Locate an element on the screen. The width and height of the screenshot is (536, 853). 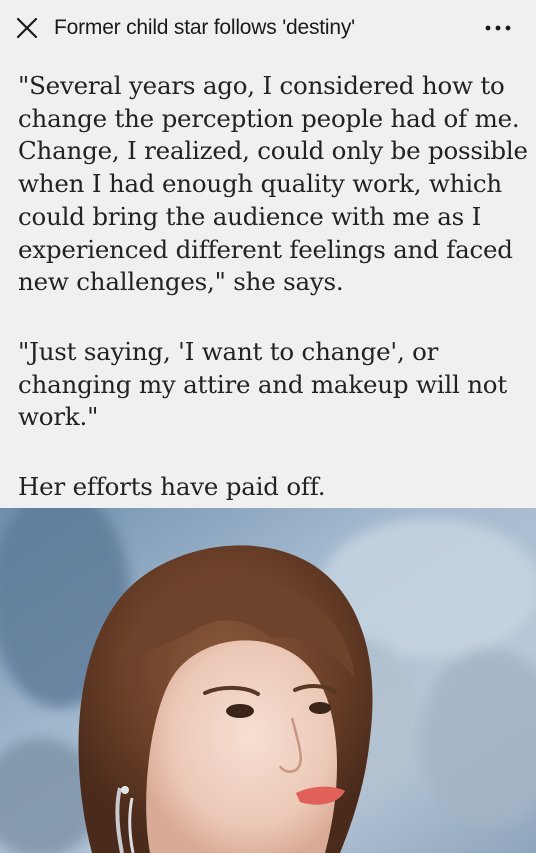
paragraph: Her efforts have paid off. is located at coordinates (273, 487).